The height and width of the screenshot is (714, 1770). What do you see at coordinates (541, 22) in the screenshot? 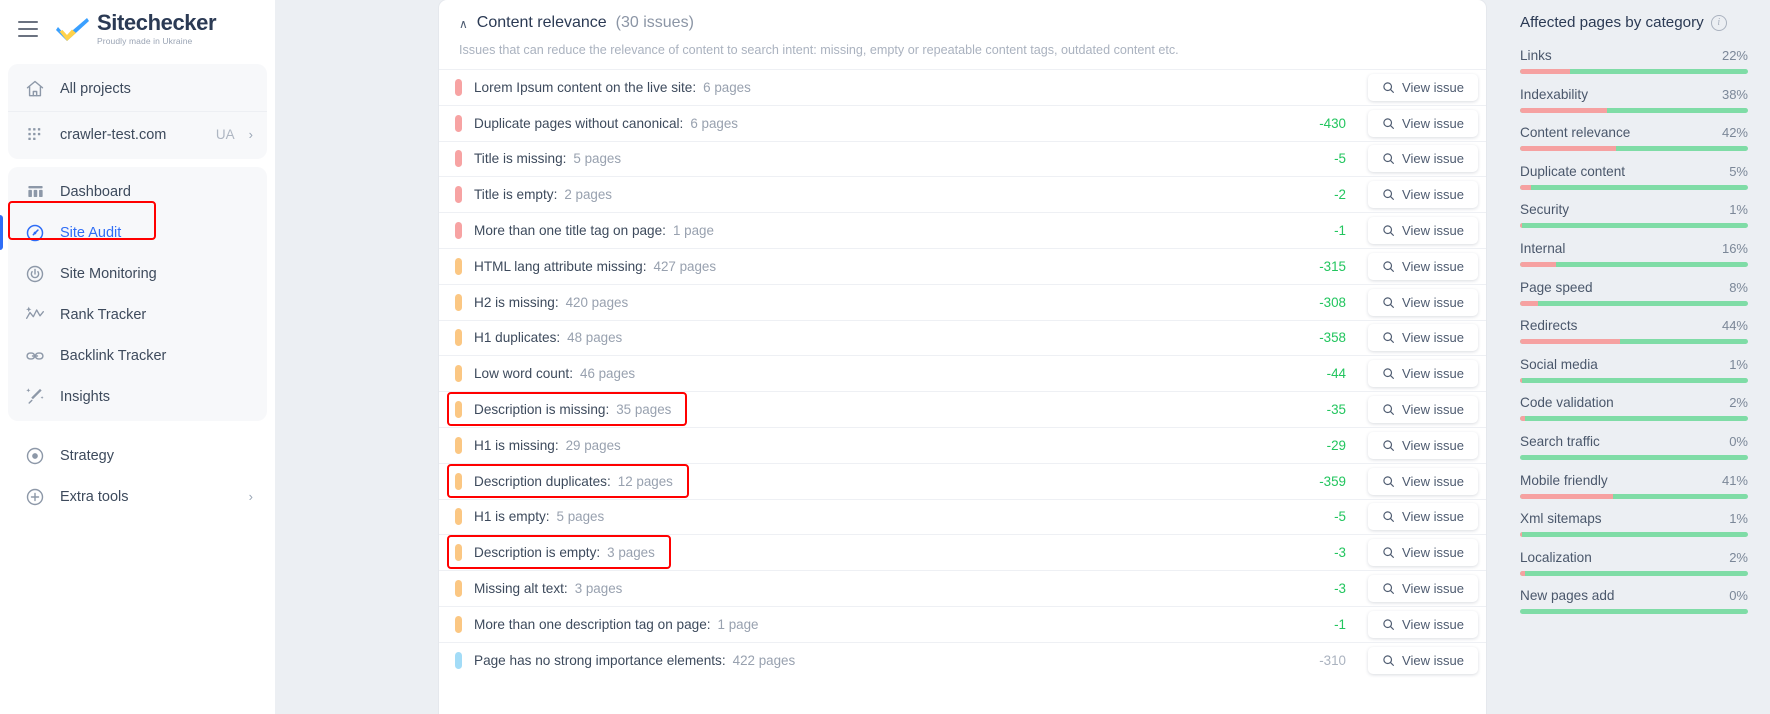
I see `section-title: Content relevance` at bounding box center [541, 22].